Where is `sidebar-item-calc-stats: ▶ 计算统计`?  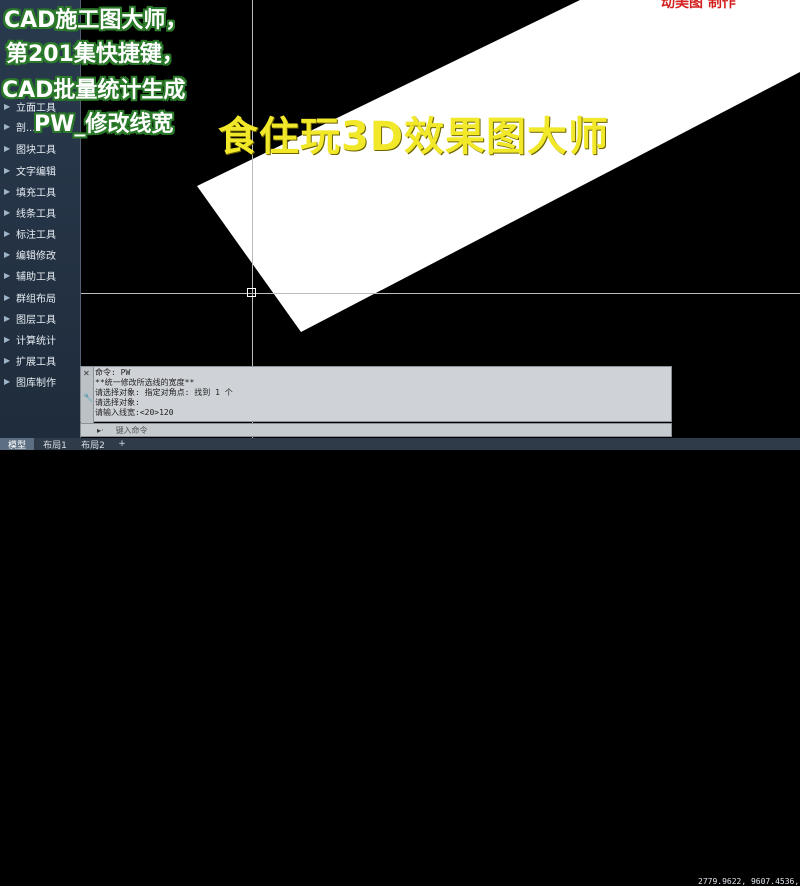
sidebar-item-calc-stats: ▶ 计算统计 is located at coordinates (40, 339).